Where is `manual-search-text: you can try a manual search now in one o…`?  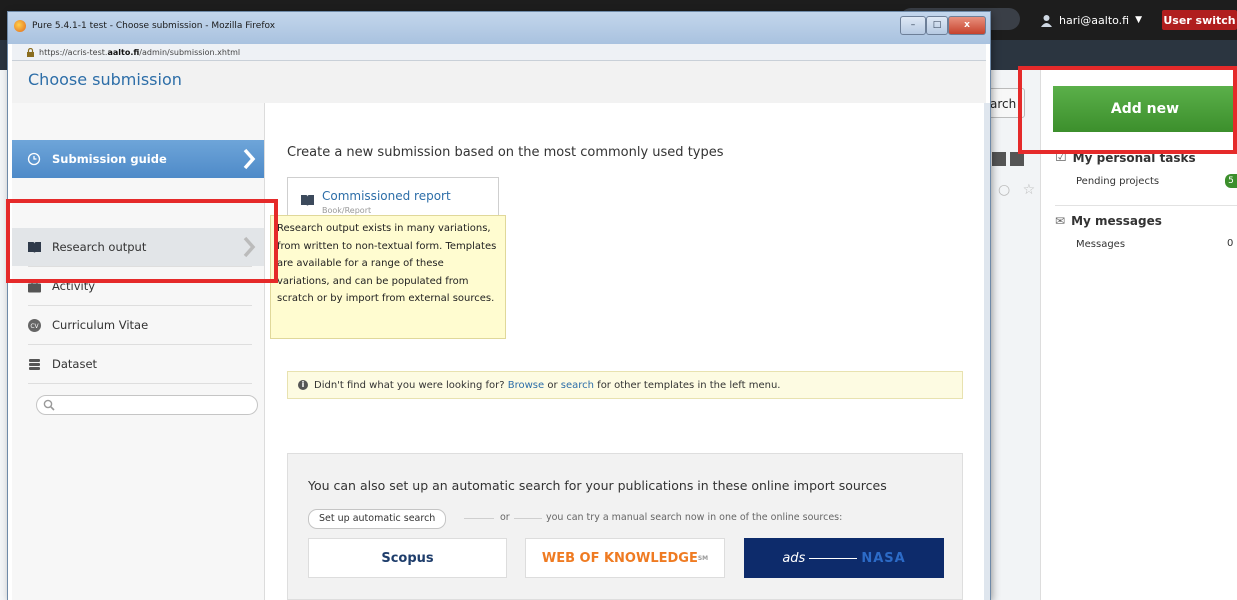 manual-search-text: you can try a manual search now in one o… is located at coordinates (694, 517).